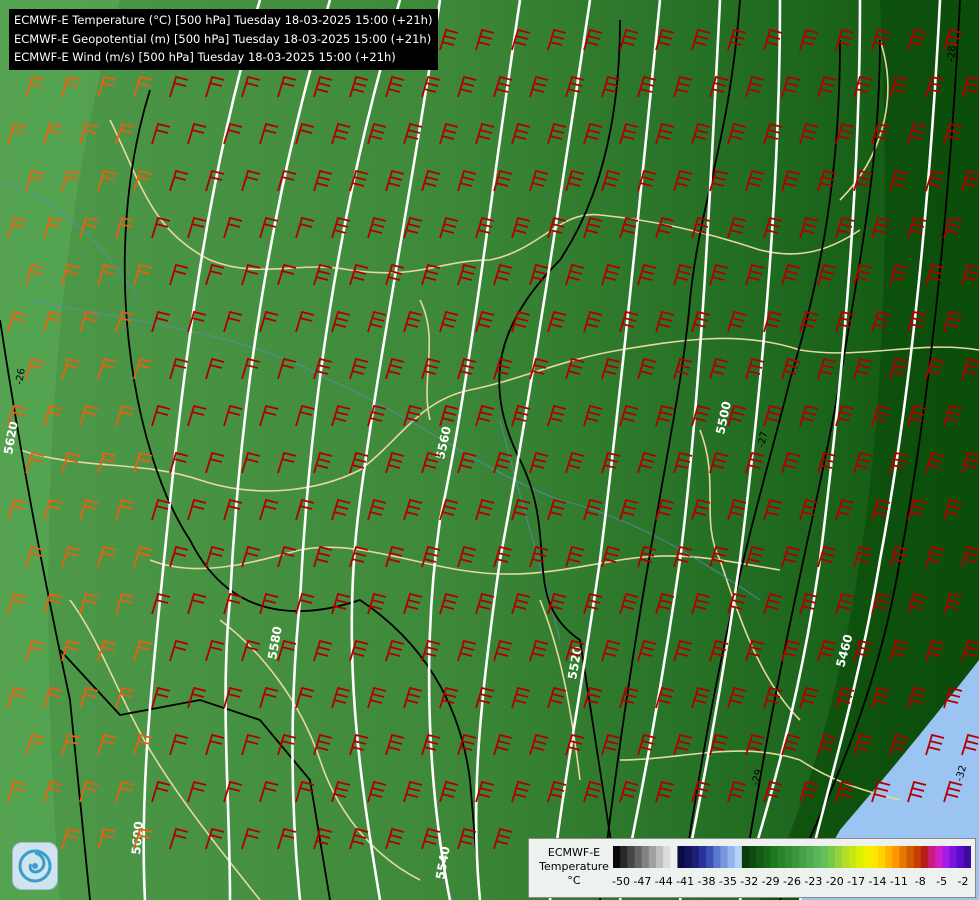 This screenshot has width=979, height=900. Describe the element at coordinates (35, 866) in the screenshot. I see `weather-swirl-icon` at that location.